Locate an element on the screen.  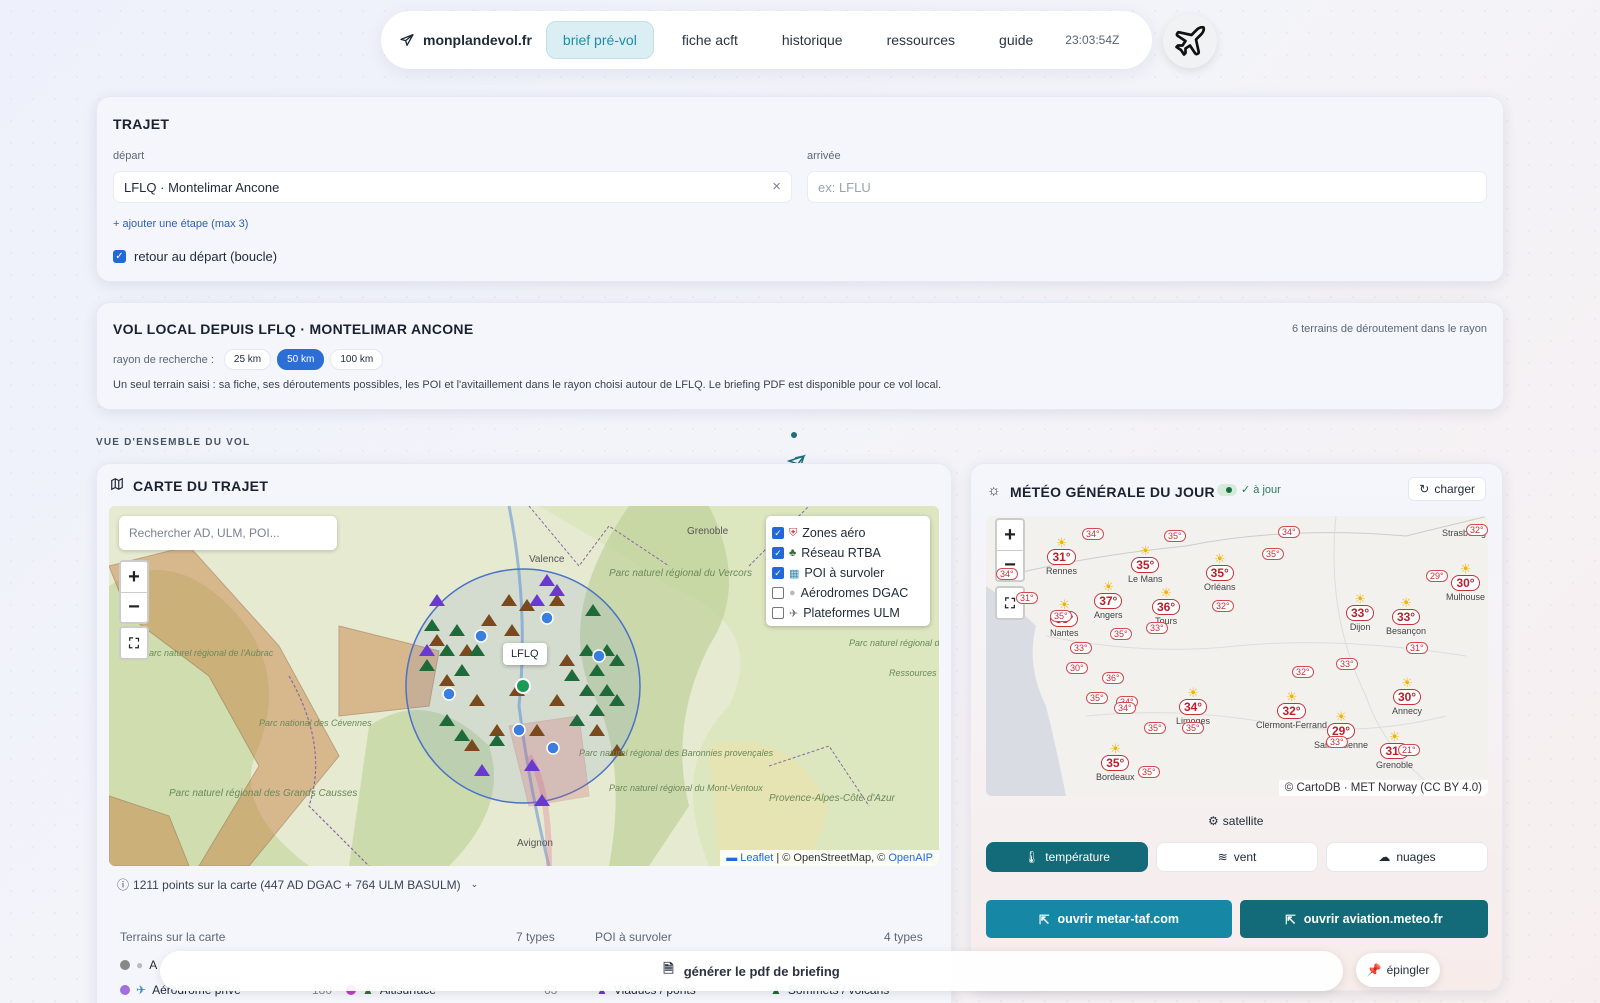
small-temperature: 31° is located at coordinates (1417, 648).